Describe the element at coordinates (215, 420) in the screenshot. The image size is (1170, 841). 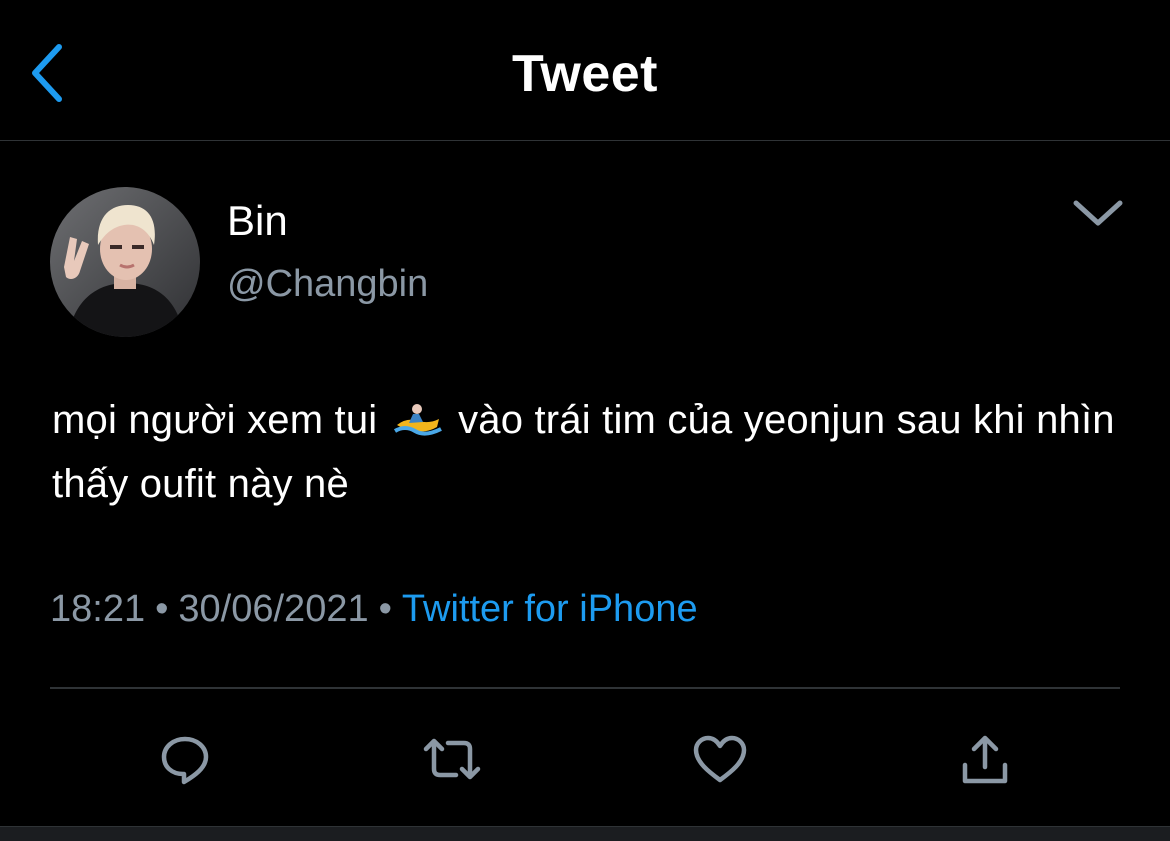
I see `tweet-text-part-1: mọi người xem tui` at that location.